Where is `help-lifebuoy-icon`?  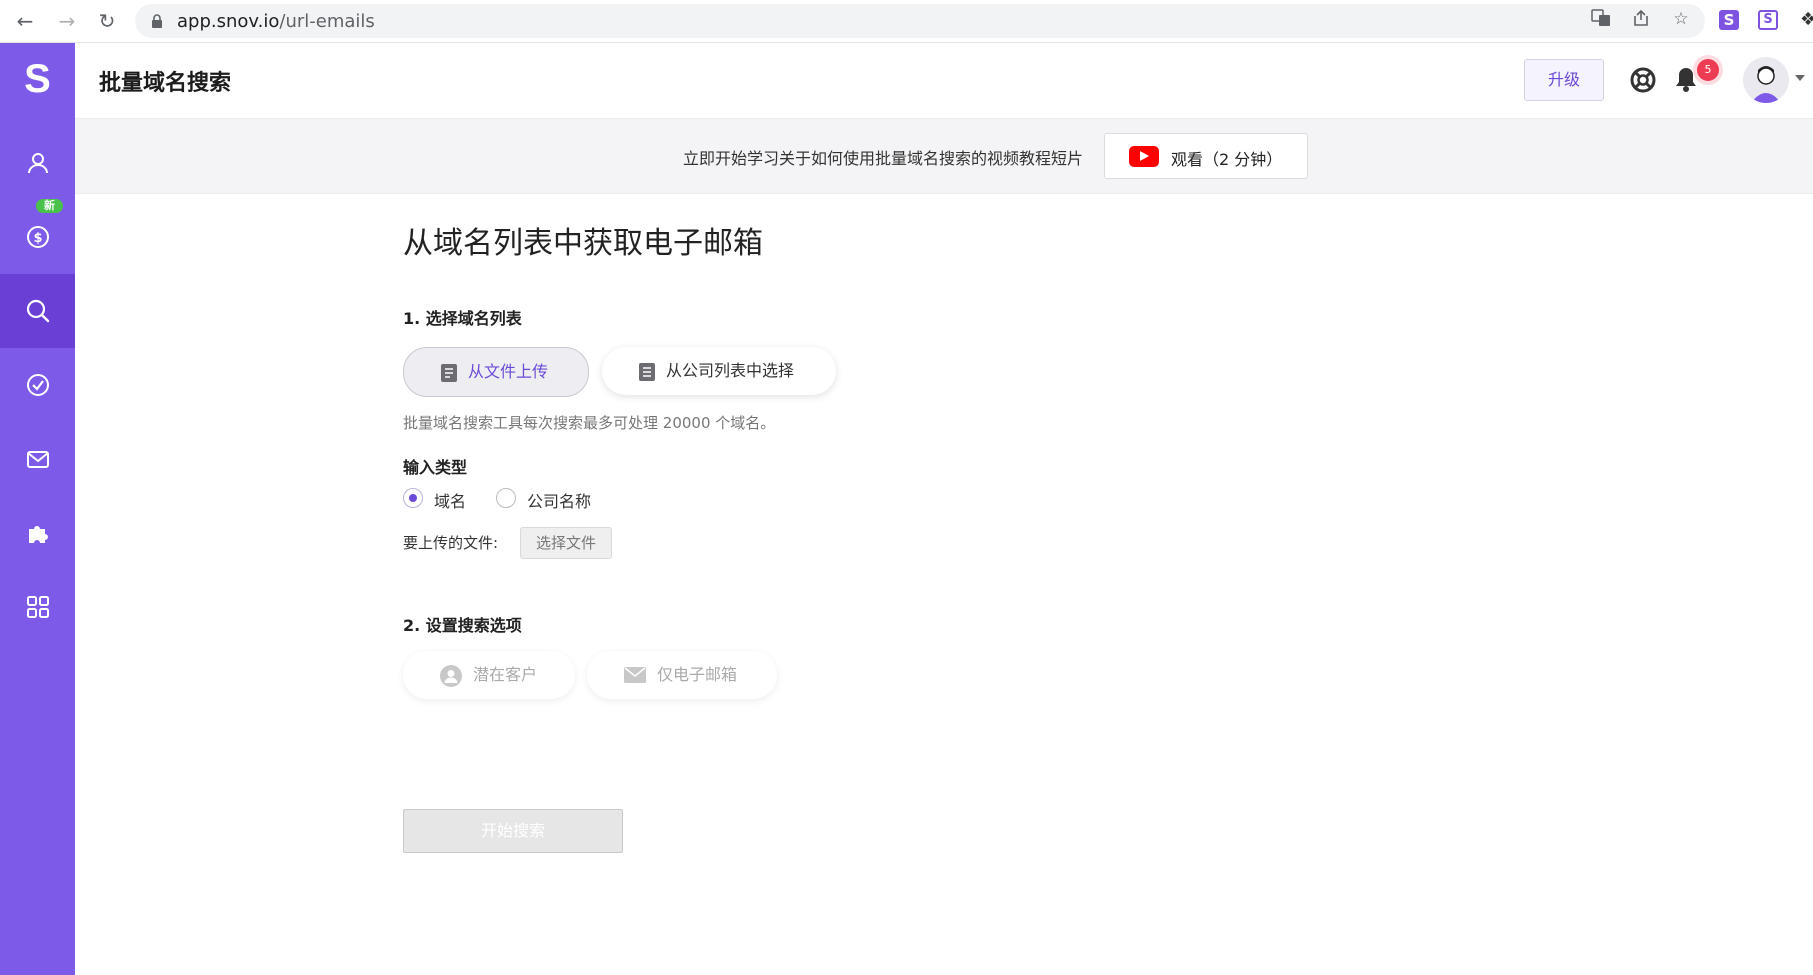
help-lifebuoy-icon is located at coordinates (1643, 80).